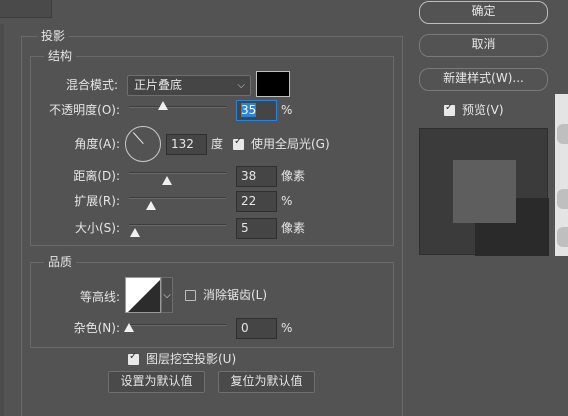 The height and width of the screenshot is (416, 568). I want to click on noise-slider-thumb, so click(129, 327).